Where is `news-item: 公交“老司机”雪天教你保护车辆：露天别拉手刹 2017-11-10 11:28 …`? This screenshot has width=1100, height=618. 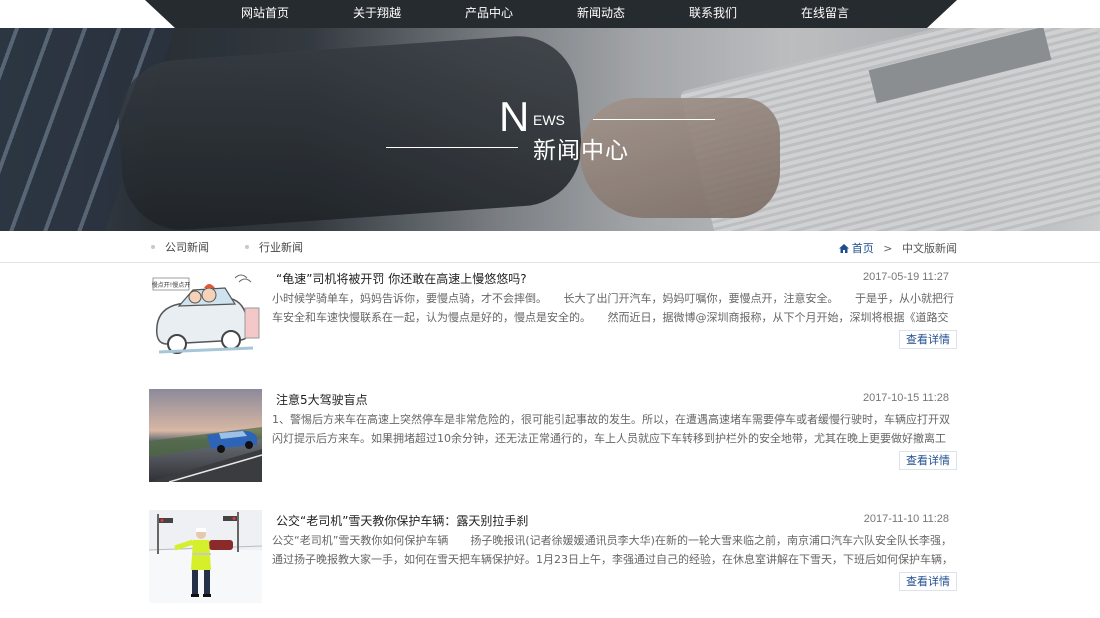
news-item: 公交“老司机”雪天教你保护车辆：露天别拉手刹 2017-11-10 11:28 … is located at coordinates (553, 557).